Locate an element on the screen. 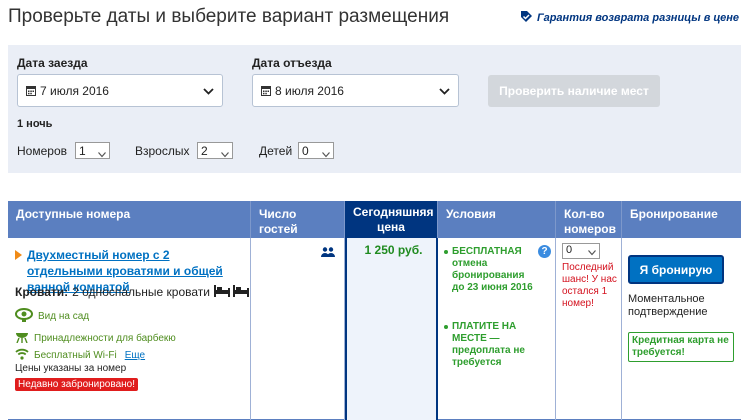 This screenshot has width=749, height=420. facility-label: Бесплатный Wi-Fi is located at coordinates (75, 355).